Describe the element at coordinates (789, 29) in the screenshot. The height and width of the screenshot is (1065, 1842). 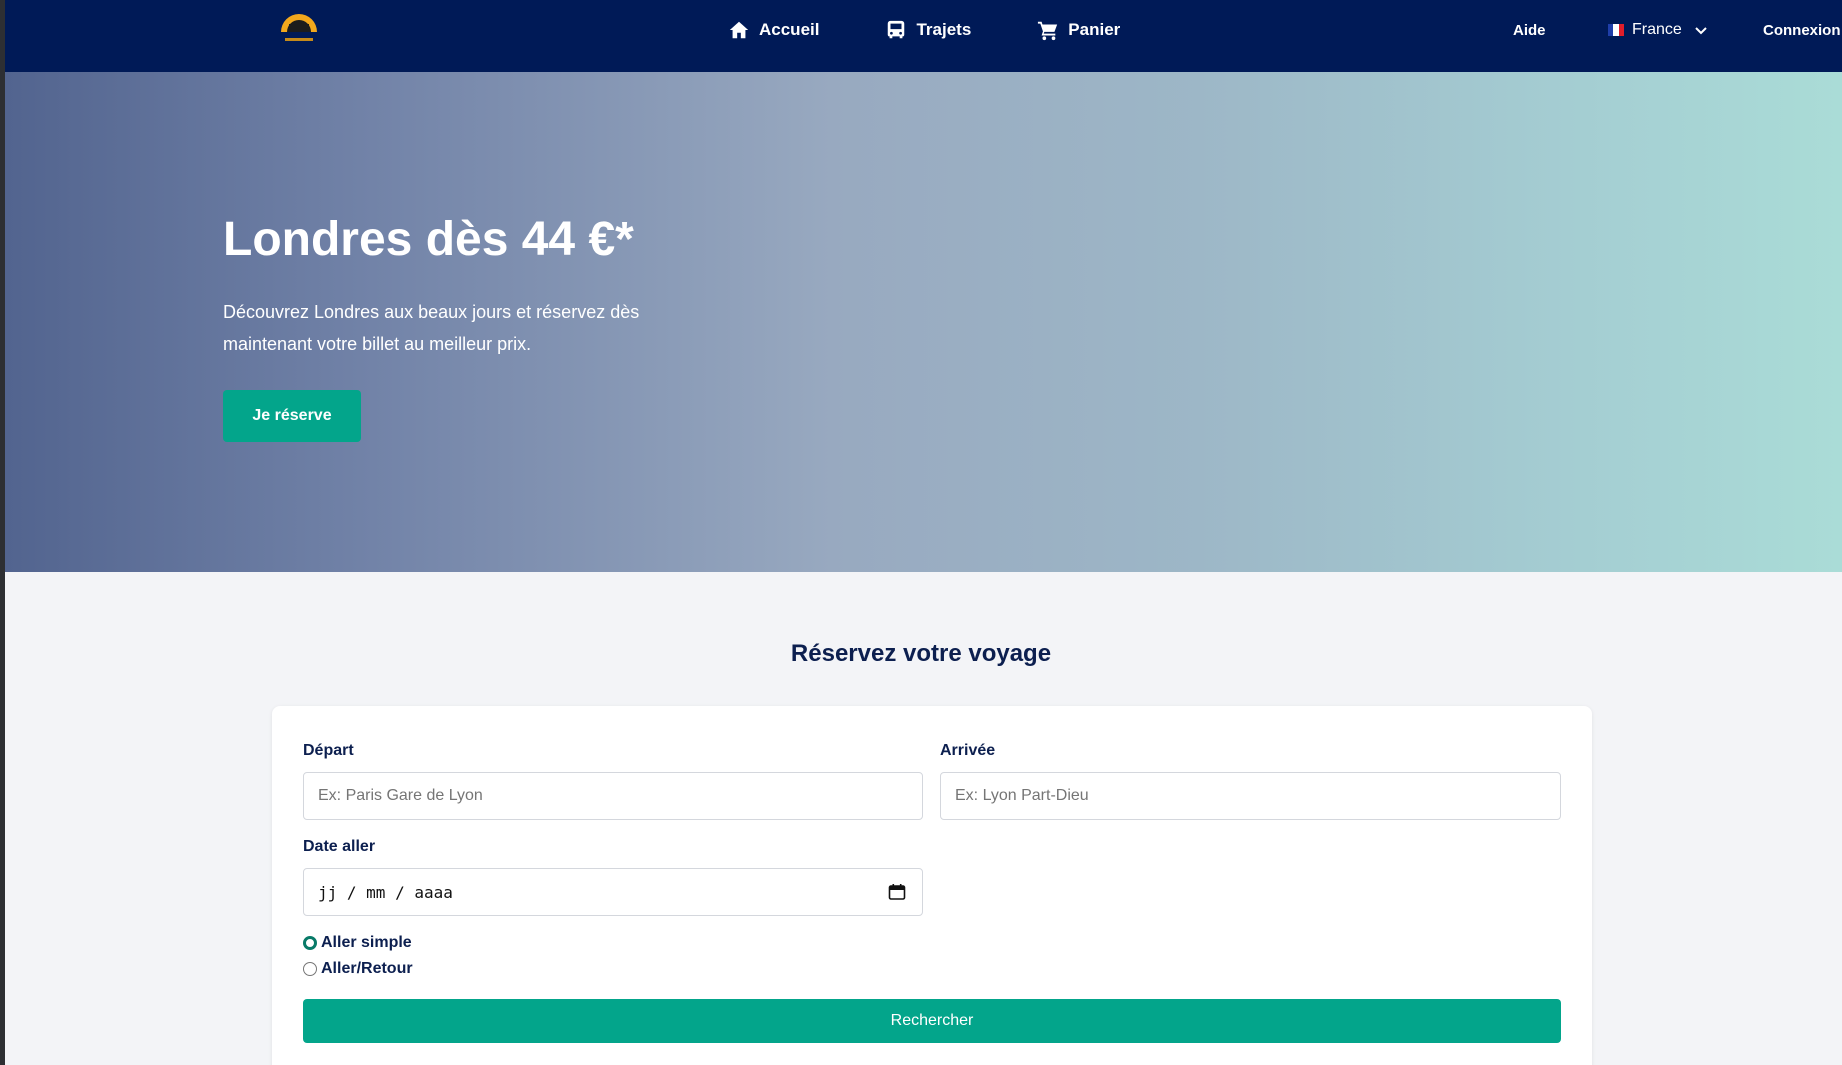
I see `nav-accueil-label: Accueil` at that location.